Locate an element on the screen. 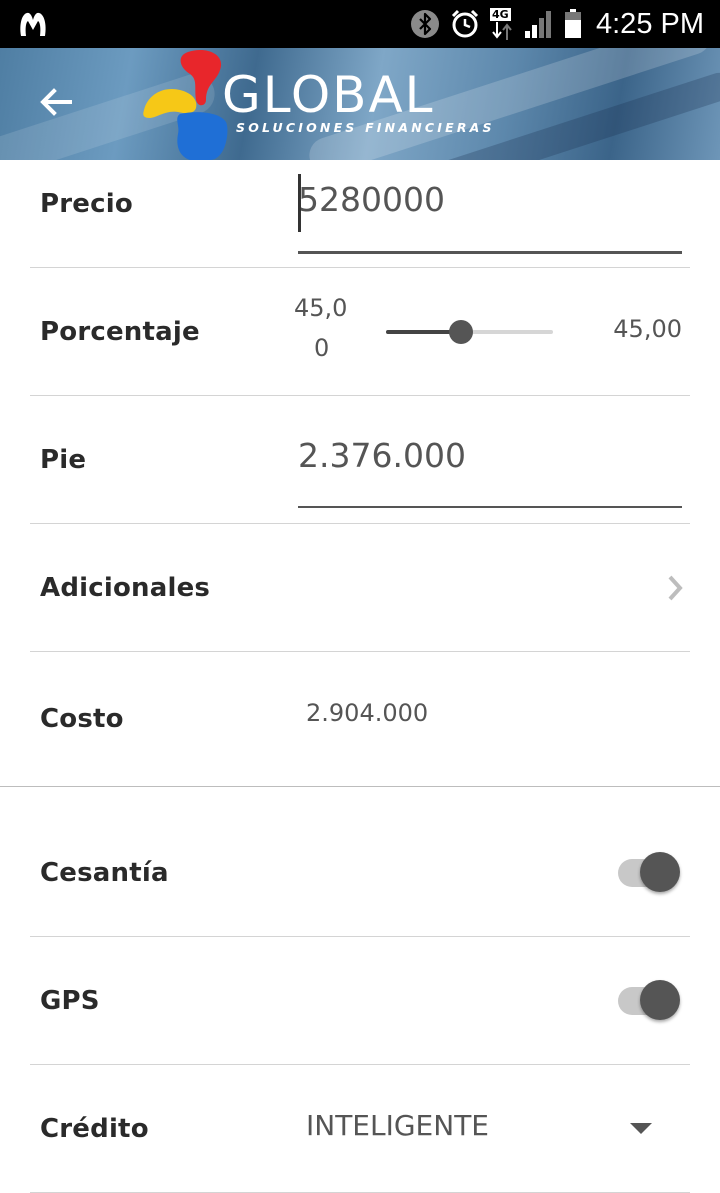  credito-select: INTELIGENTE is located at coordinates (397, 1125).